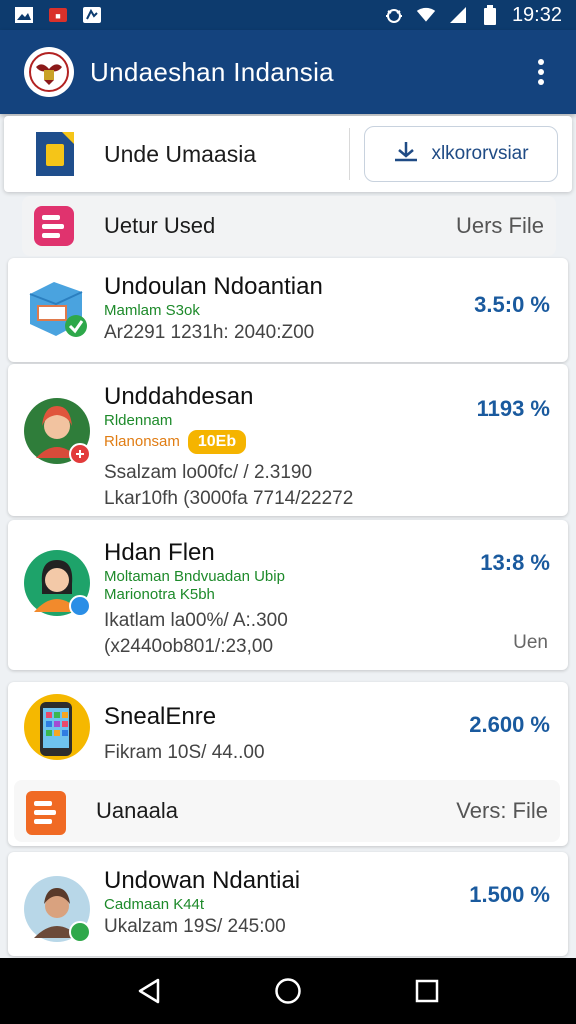 The height and width of the screenshot is (1024, 576). What do you see at coordinates (349, 154) in the screenshot?
I see `header-divider` at bounding box center [349, 154].